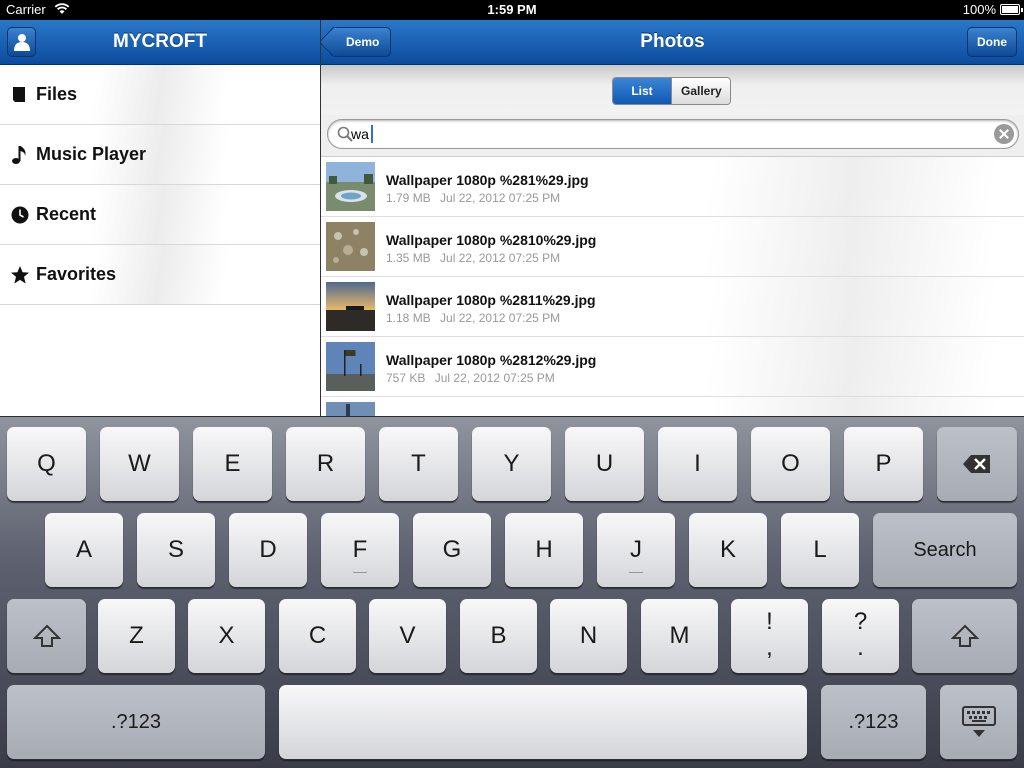 This screenshot has height=768, width=1024. I want to click on music-note-icon, so click(19, 155).